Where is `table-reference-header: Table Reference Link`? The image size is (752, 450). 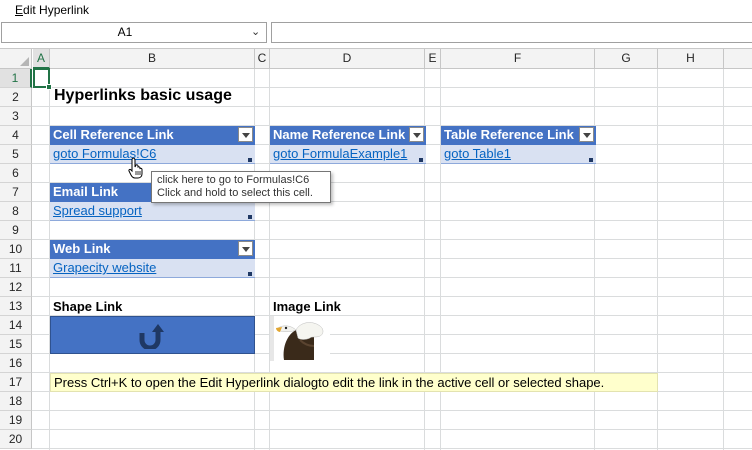 table-reference-header: Table Reference Link is located at coordinates (518, 135).